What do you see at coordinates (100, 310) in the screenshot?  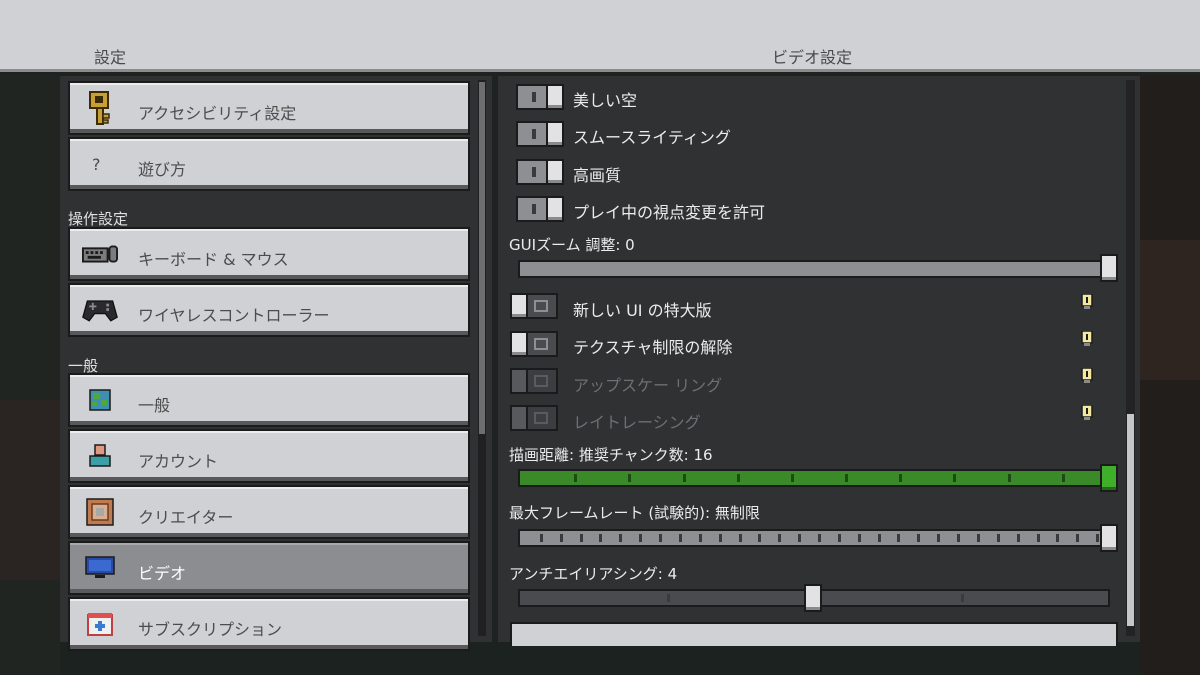 I see `gamepad-icon` at bounding box center [100, 310].